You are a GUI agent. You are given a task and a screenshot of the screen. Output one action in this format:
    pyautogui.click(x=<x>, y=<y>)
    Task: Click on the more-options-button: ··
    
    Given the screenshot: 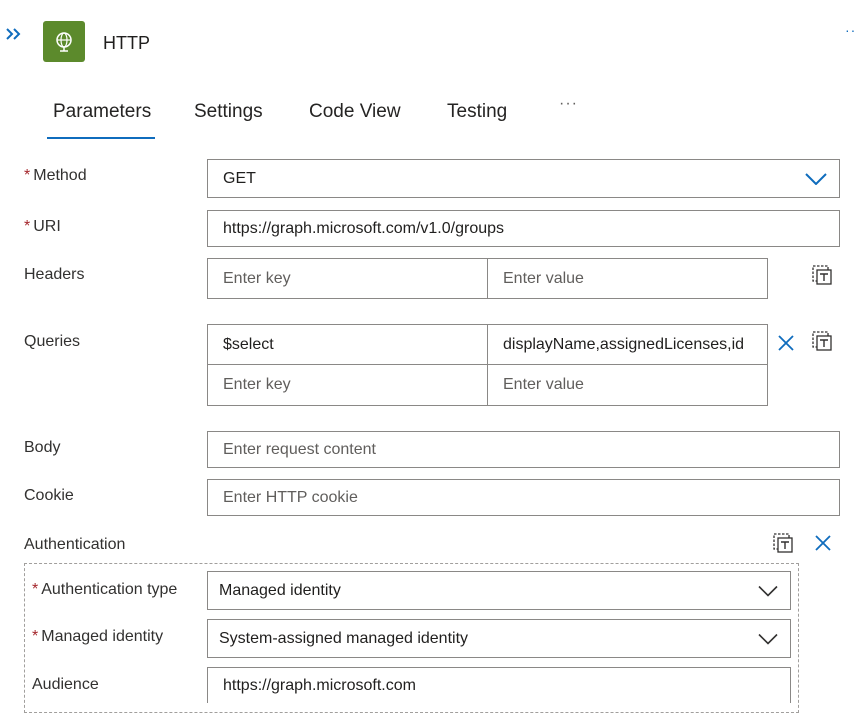 What is the action you would take?
    pyautogui.click(x=850, y=30)
    